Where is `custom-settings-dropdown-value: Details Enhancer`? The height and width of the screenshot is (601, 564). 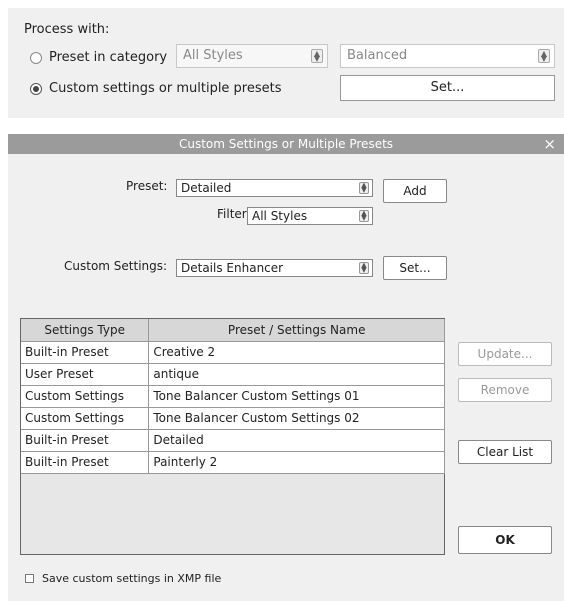 custom-settings-dropdown-value: Details Enhancer is located at coordinates (232, 268).